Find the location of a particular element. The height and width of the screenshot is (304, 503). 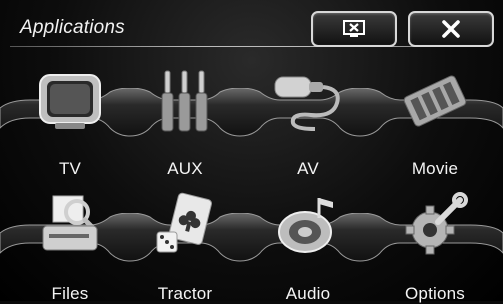

audio-speaker-icon is located at coordinates (305, 225).